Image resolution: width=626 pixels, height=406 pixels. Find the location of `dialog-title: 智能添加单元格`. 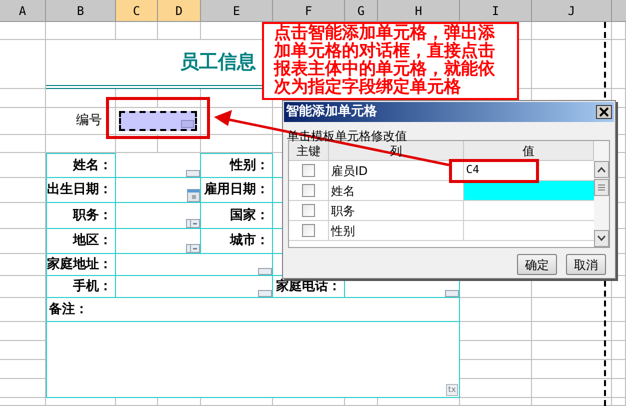

dialog-title: 智能添加单元格 is located at coordinates (331, 112).